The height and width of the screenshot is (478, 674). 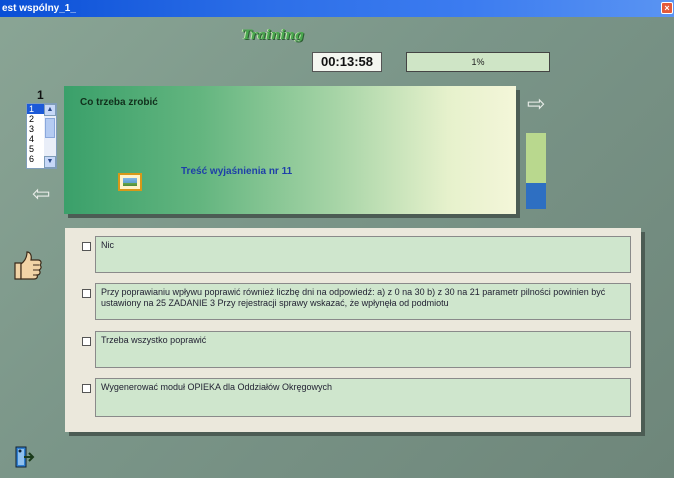 I want to click on right-arrow-icon: ⇨, so click(x=536, y=104).